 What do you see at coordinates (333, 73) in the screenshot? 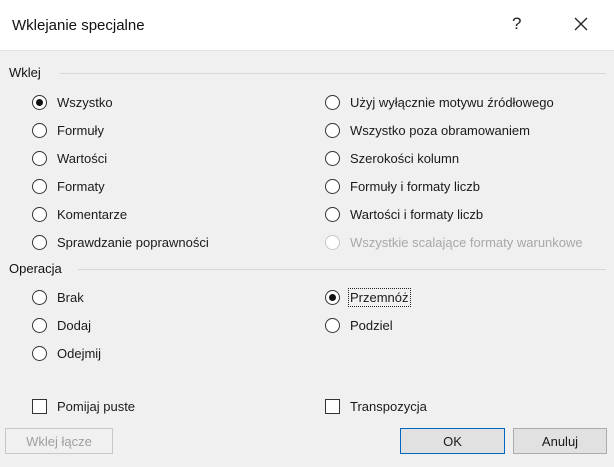
I see `paste-group-divider` at bounding box center [333, 73].